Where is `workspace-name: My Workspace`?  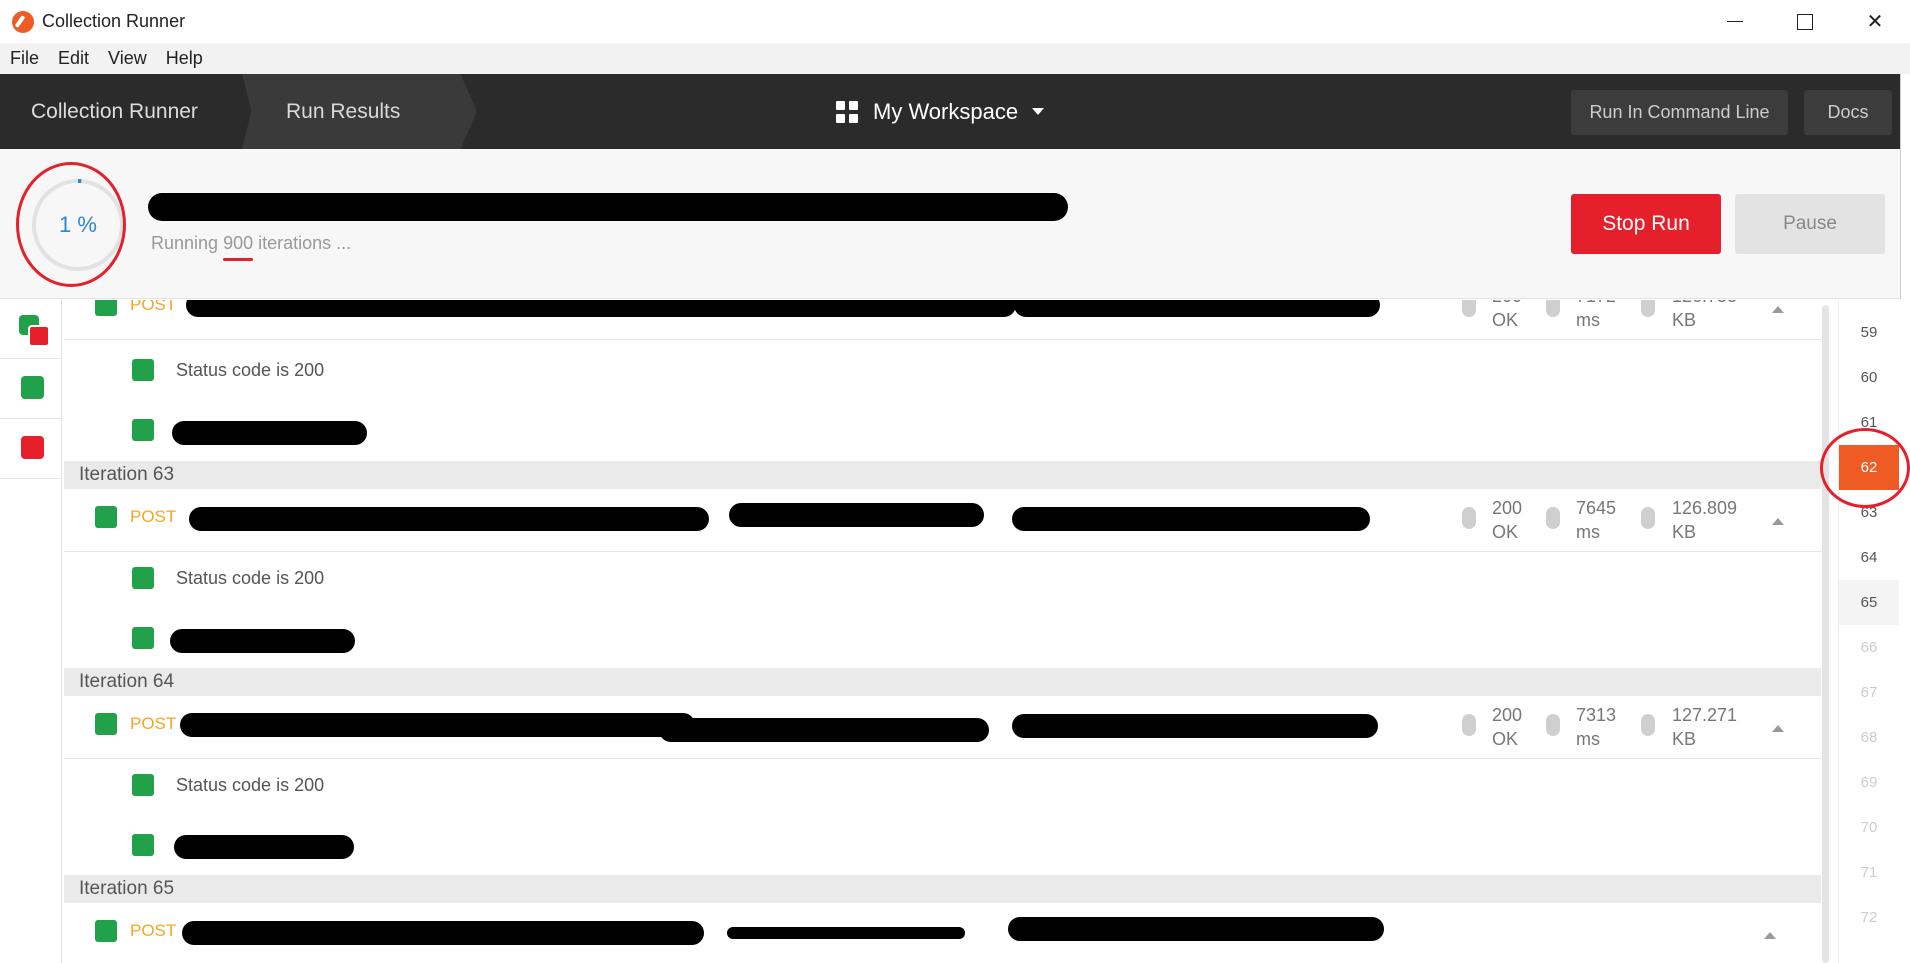
workspace-name: My Workspace is located at coordinates (946, 111).